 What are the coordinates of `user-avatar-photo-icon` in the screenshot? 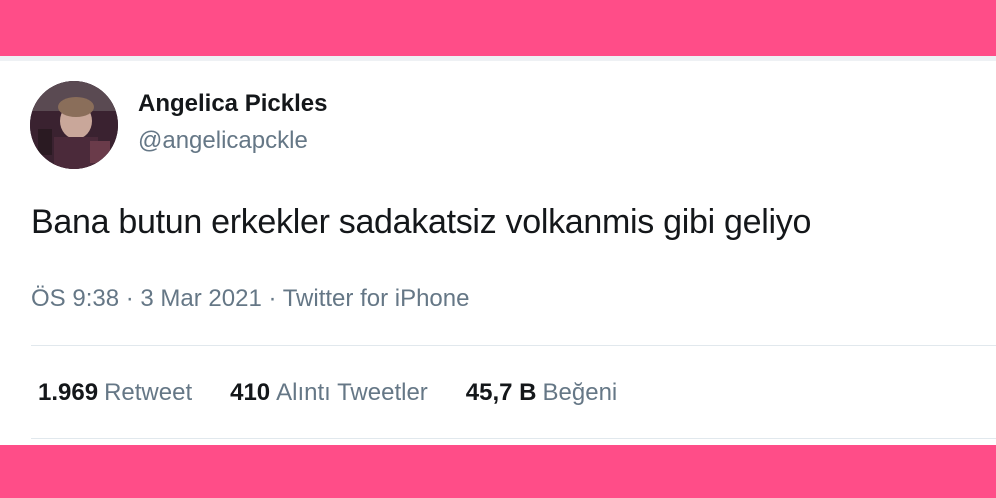 It's located at (74, 125).